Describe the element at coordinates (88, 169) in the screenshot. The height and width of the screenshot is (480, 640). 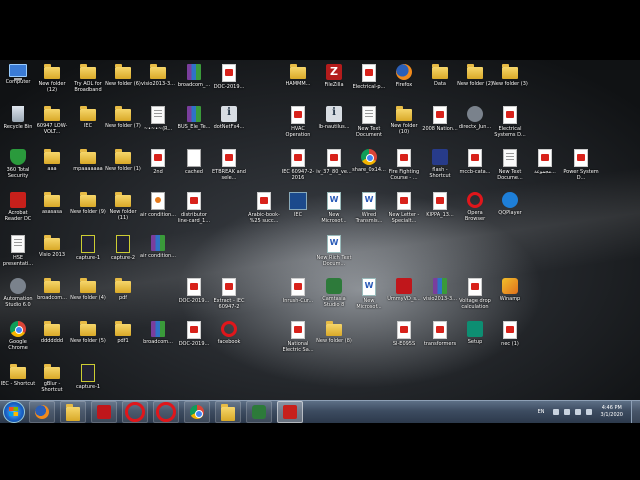
I see `desktop-icon: mpaaaaaaa` at that location.